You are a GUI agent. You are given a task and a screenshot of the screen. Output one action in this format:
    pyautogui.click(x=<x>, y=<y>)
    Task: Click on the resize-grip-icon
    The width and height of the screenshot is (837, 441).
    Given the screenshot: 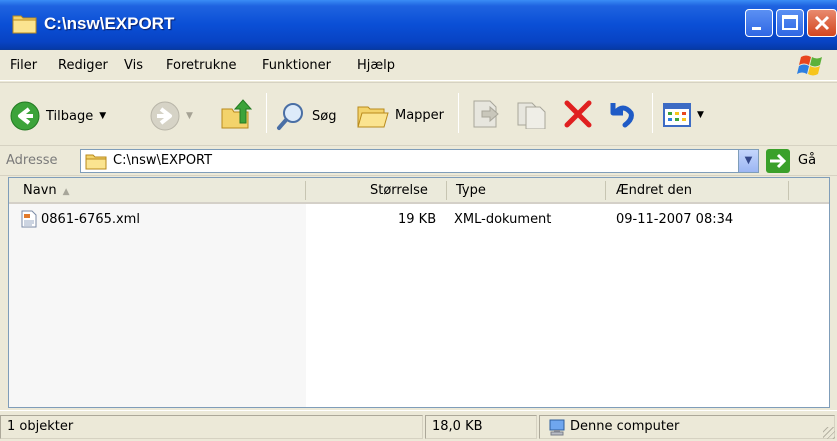 What is the action you would take?
    pyautogui.click(x=829, y=433)
    